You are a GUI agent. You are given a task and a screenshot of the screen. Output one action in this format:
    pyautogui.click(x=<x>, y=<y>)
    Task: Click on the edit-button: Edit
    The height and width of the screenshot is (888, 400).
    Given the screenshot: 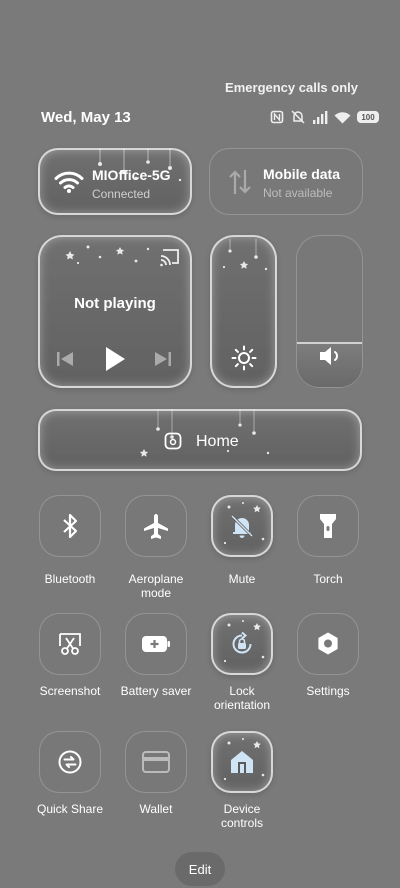 What is the action you would take?
    pyautogui.click(x=200, y=869)
    